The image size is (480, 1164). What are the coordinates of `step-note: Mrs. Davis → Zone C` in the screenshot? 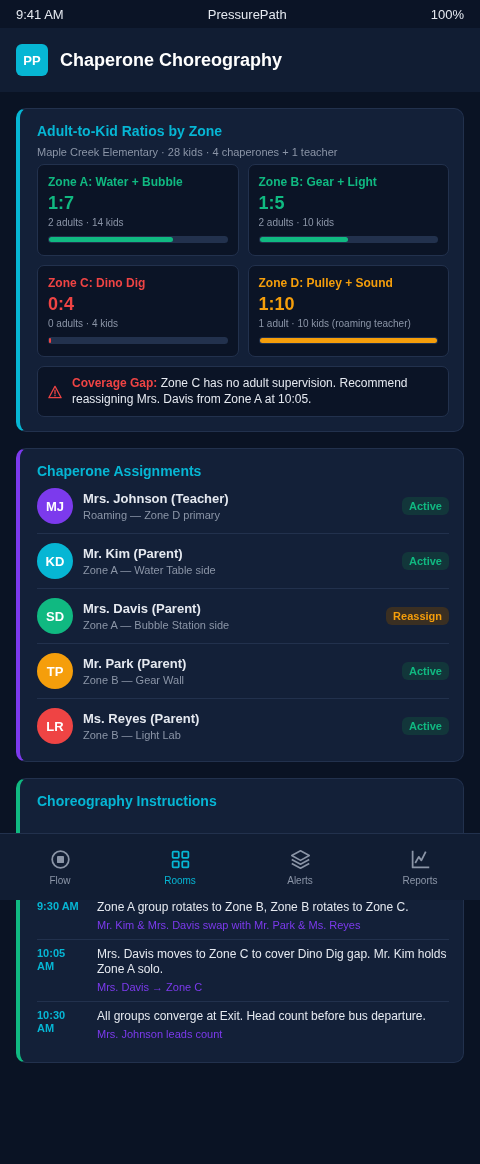 It's located at (150, 986).